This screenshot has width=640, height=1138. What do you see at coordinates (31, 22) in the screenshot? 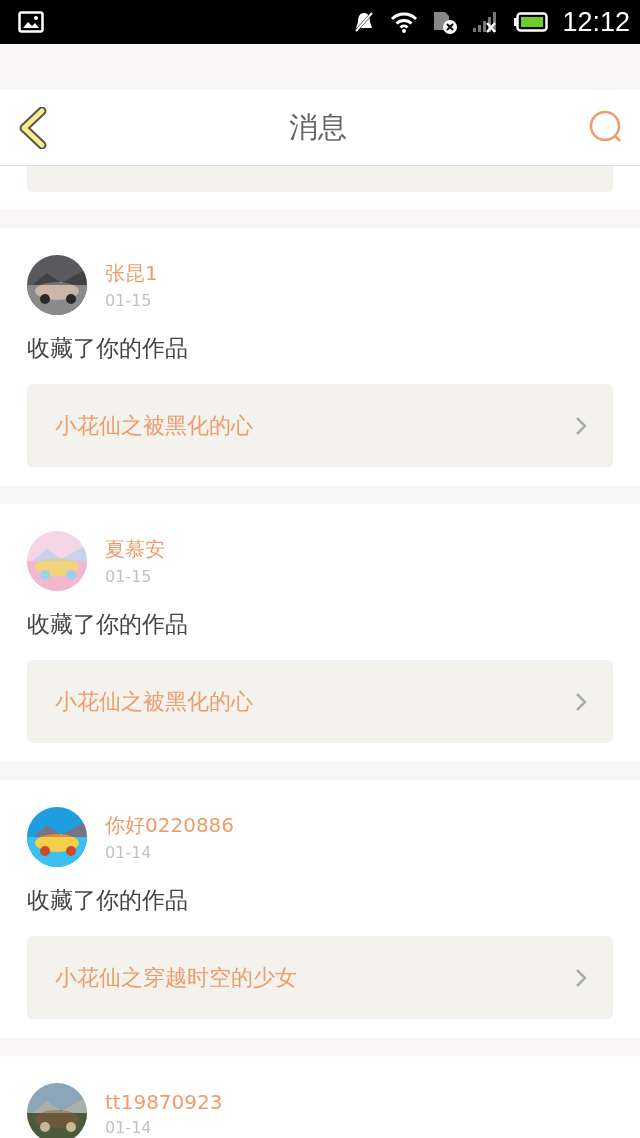
I see `image-icon` at bounding box center [31, 22].